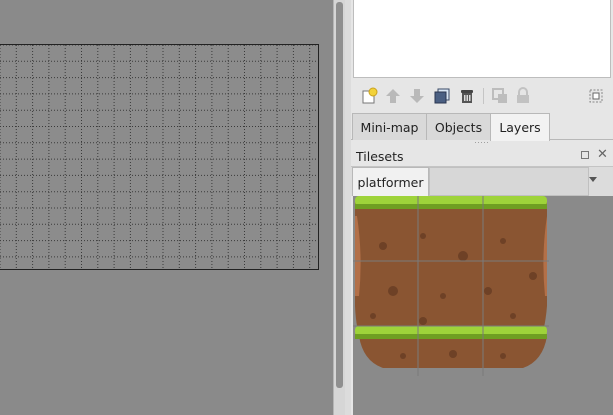 The height and width of the screenshot is (415, 613). Describe the element at coordinates (482, 156) in the screenshot. I see `tilesets-header: Tilesets ✕` at that location.